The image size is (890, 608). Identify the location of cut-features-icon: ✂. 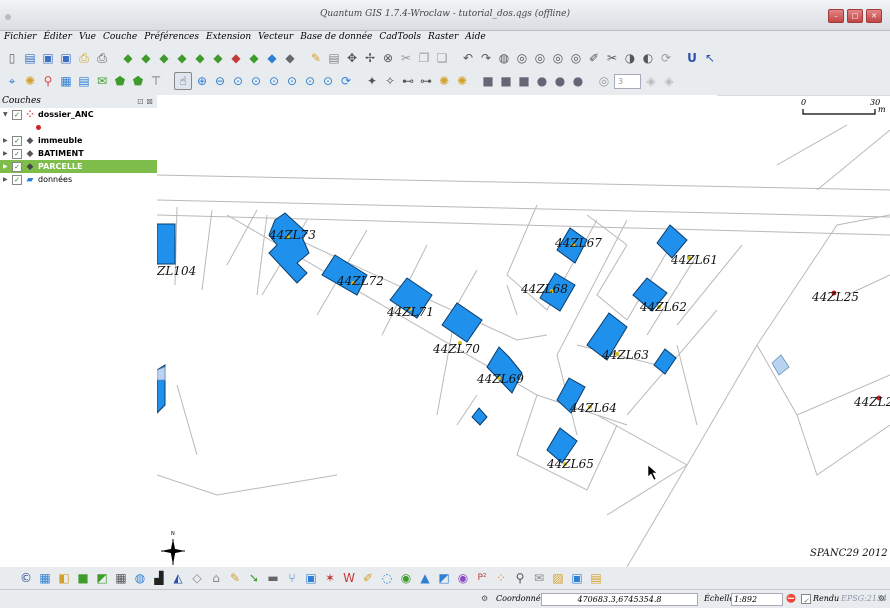
(406, 58).